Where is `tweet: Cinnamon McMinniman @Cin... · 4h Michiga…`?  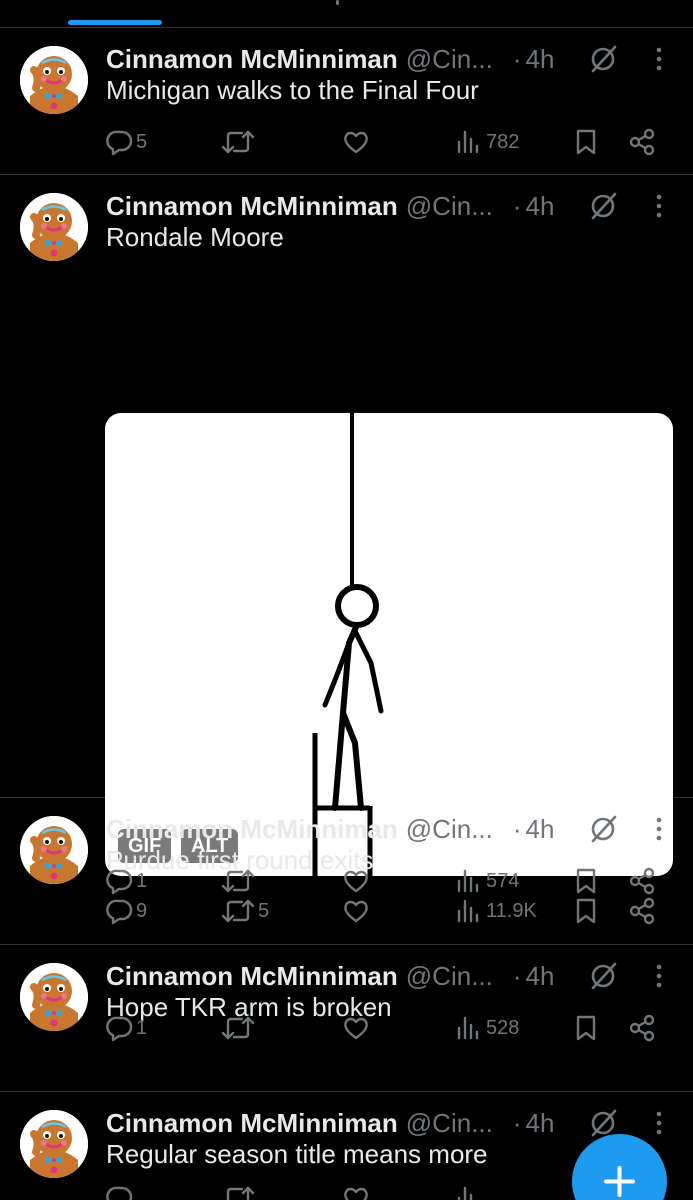 tweet: Cinnamon McMinniman @Cin... · 4h Michiga… is located at coordinates (346, 101).